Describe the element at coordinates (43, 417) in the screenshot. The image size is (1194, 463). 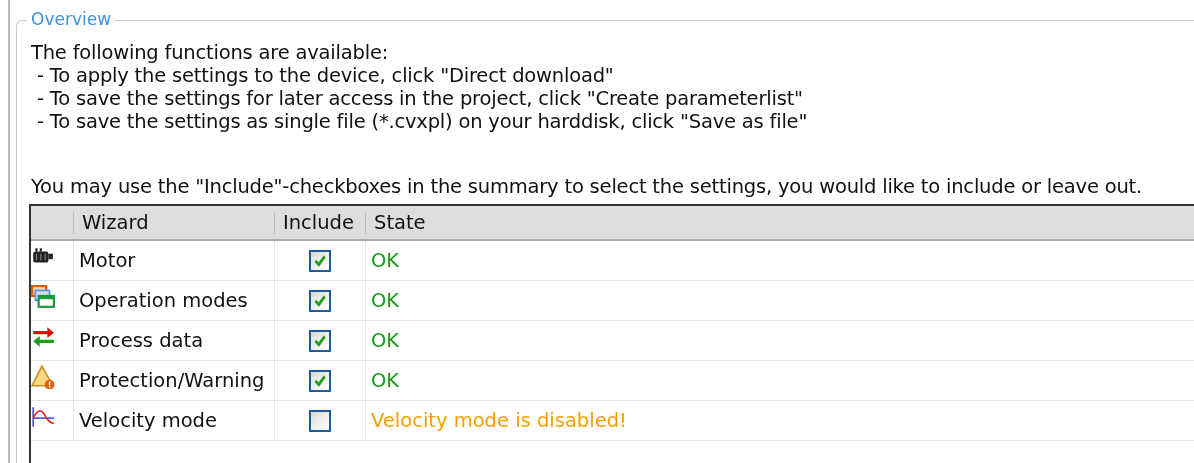
I see `curve-icon` at that location.